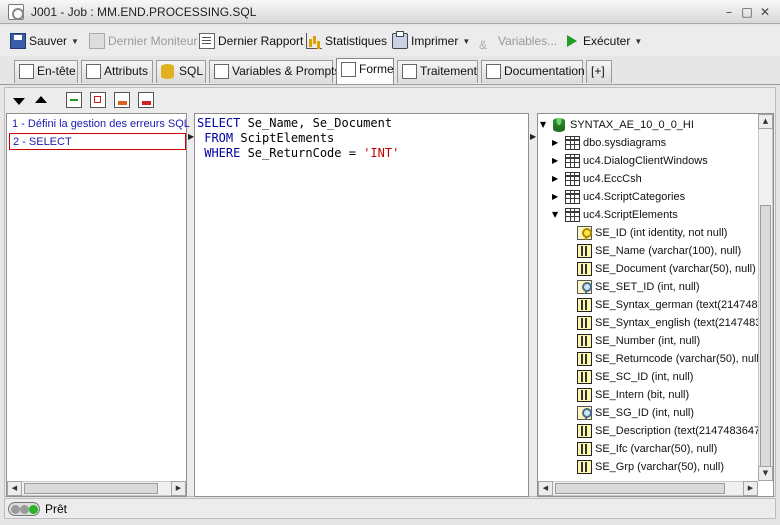 This screenshot has width=780, height=525. What do you see at coordinates (437, 71) in the screenshot?
I see `tab-processing: Traitement` at bounding box center [437, 71].